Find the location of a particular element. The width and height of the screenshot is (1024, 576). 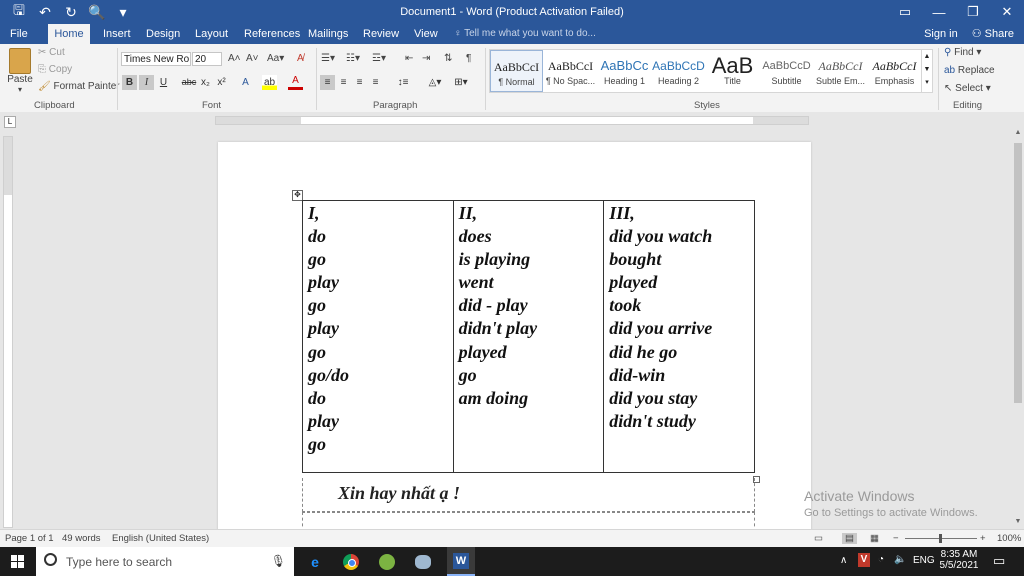

network-icon: ◔ is located at coordinates (881, 559).